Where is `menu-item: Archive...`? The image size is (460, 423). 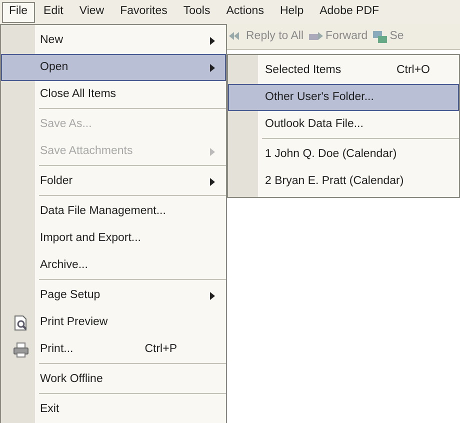
menu-item: Archive... is located at coordinates (113, 267).